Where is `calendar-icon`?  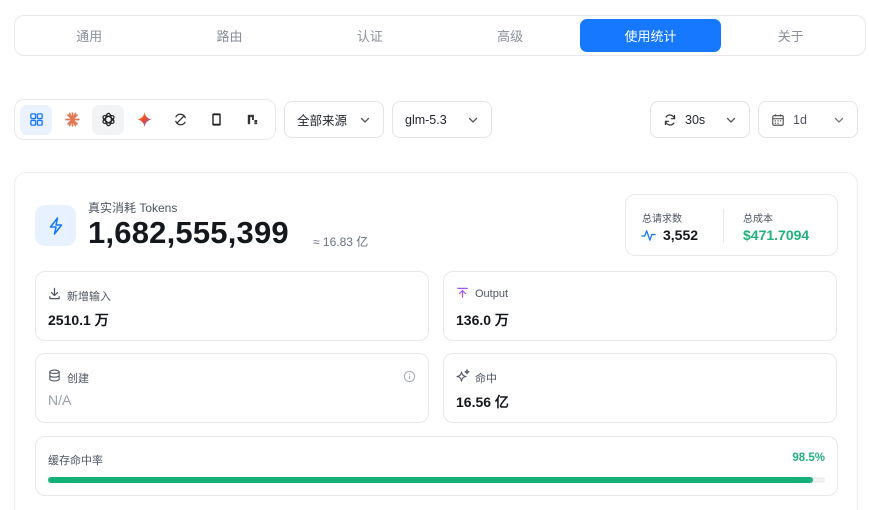 calendar-icon is located at coordinates (778, 120).